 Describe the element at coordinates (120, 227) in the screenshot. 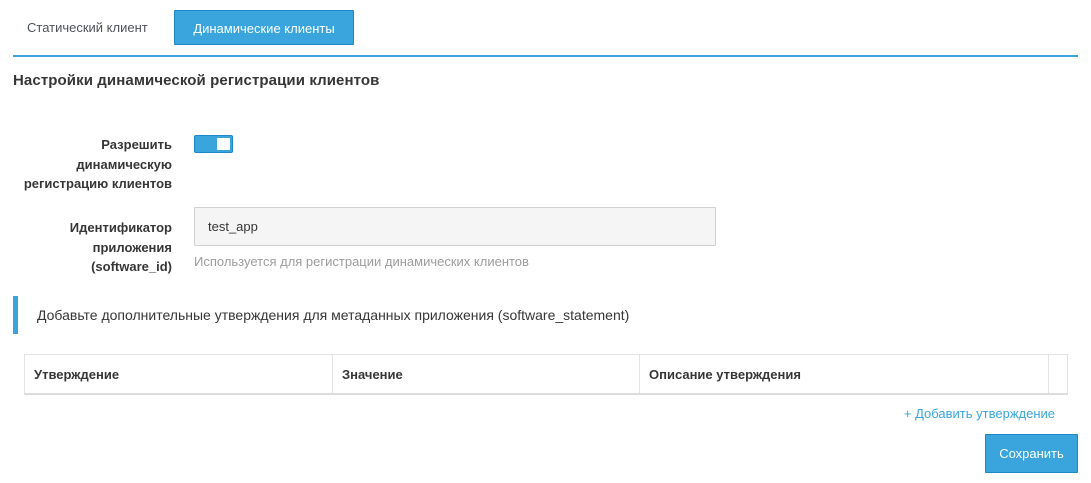

I see `software-label-line1: Идентификатор` at that location.